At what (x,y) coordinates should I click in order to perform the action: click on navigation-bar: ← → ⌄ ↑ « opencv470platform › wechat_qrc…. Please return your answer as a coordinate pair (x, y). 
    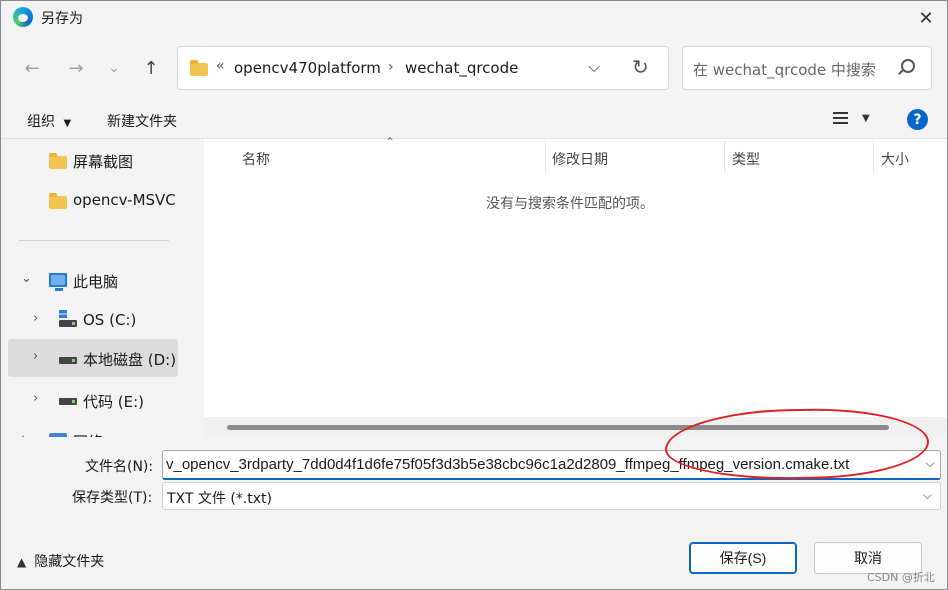
    Looking at the image, I should click on (474, 67).